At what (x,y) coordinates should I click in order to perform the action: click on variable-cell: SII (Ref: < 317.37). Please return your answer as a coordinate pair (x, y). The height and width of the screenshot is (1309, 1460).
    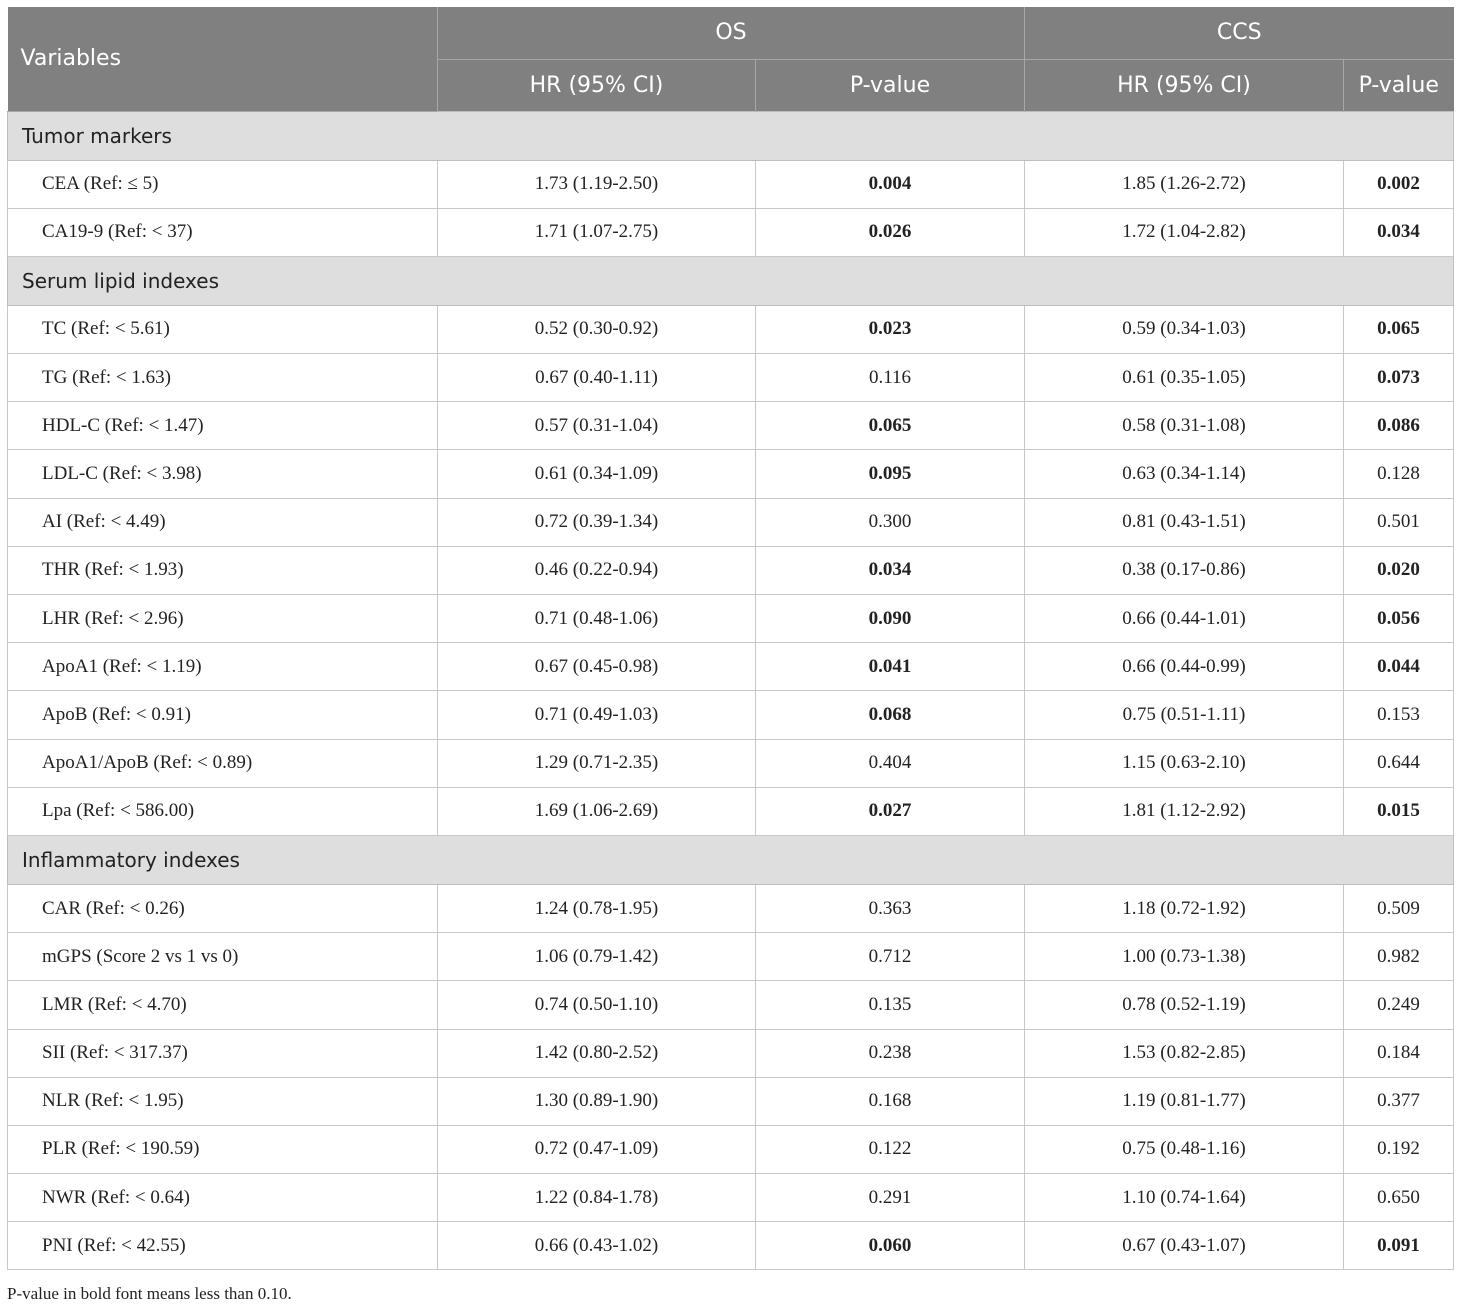
    Looking at the image, I should click on (222, 1053).